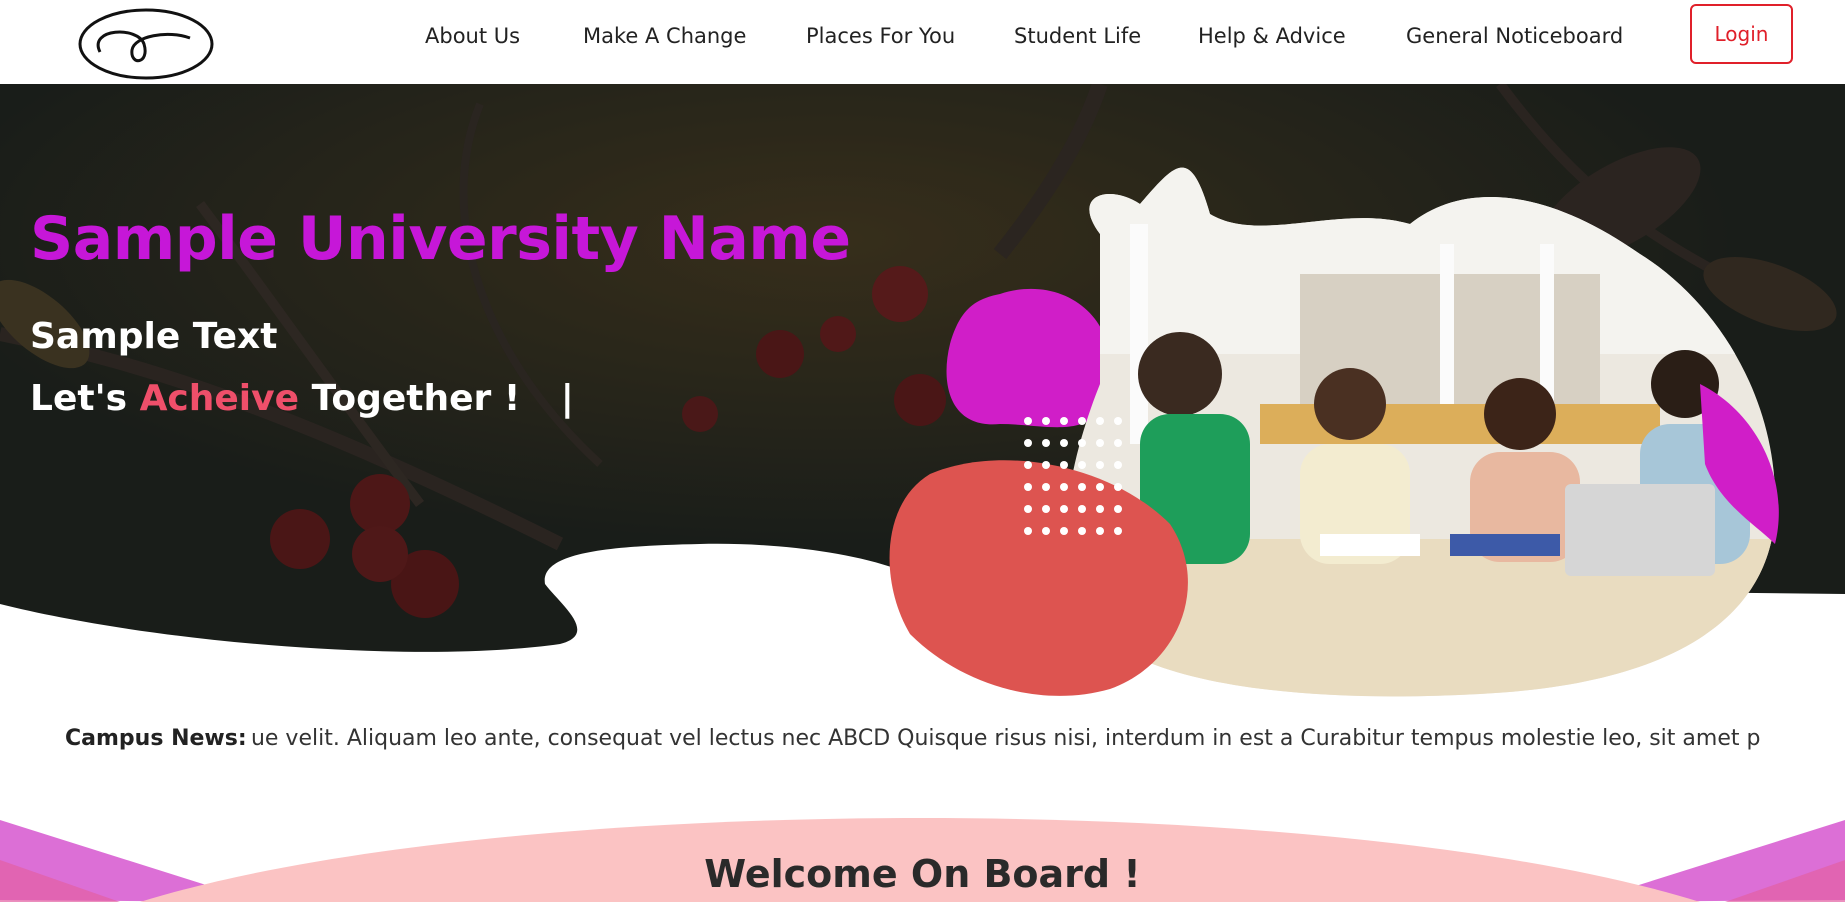 This screenshot has width=1845, height=902. I want to click on tagline-end: Together !, so click(416, 398).